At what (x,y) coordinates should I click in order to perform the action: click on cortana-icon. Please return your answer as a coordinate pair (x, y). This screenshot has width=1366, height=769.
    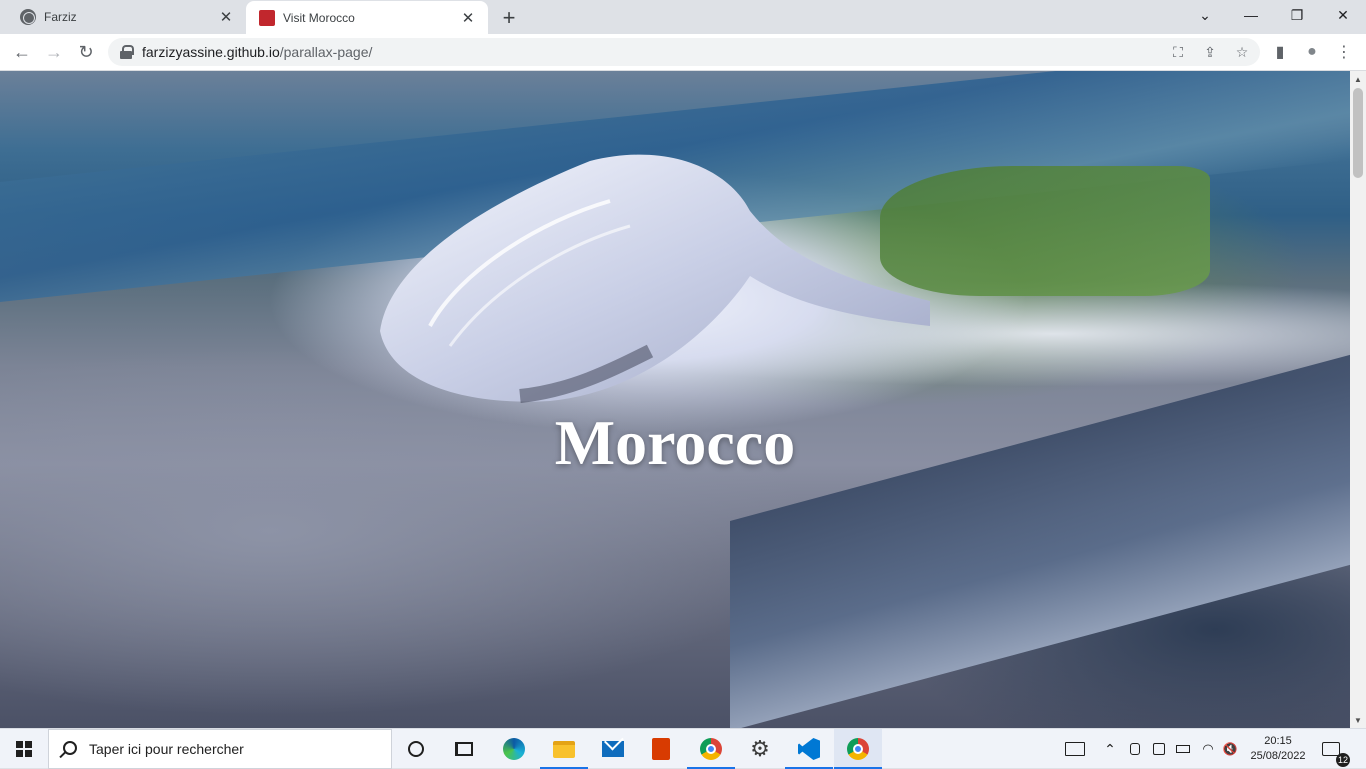
    Looking at the image, I should click on (416, 749).